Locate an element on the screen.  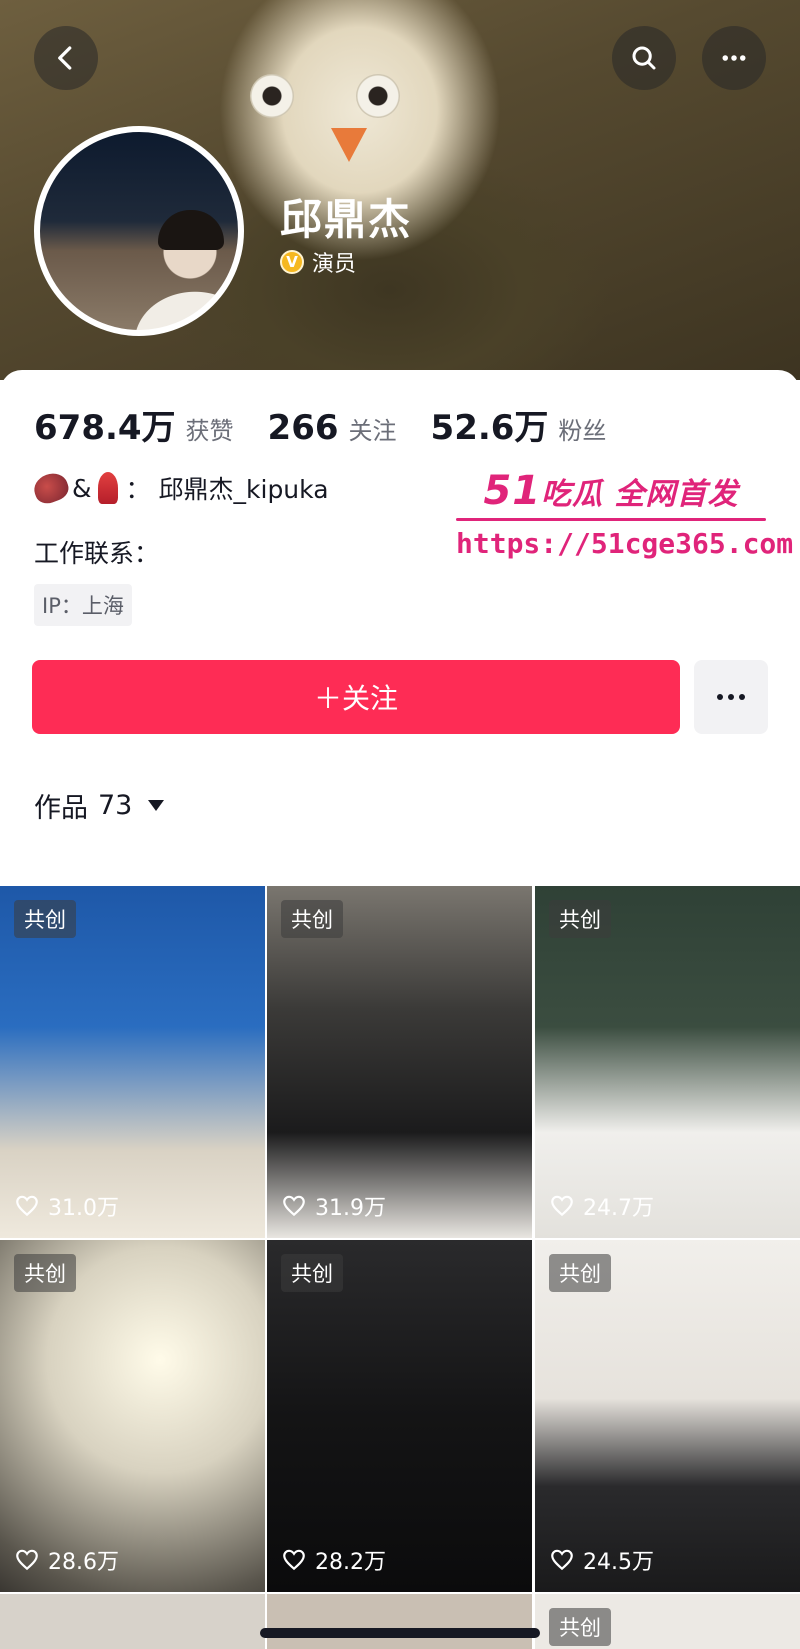
like-count: 31.0万 is located at coordinates (66, 1206).